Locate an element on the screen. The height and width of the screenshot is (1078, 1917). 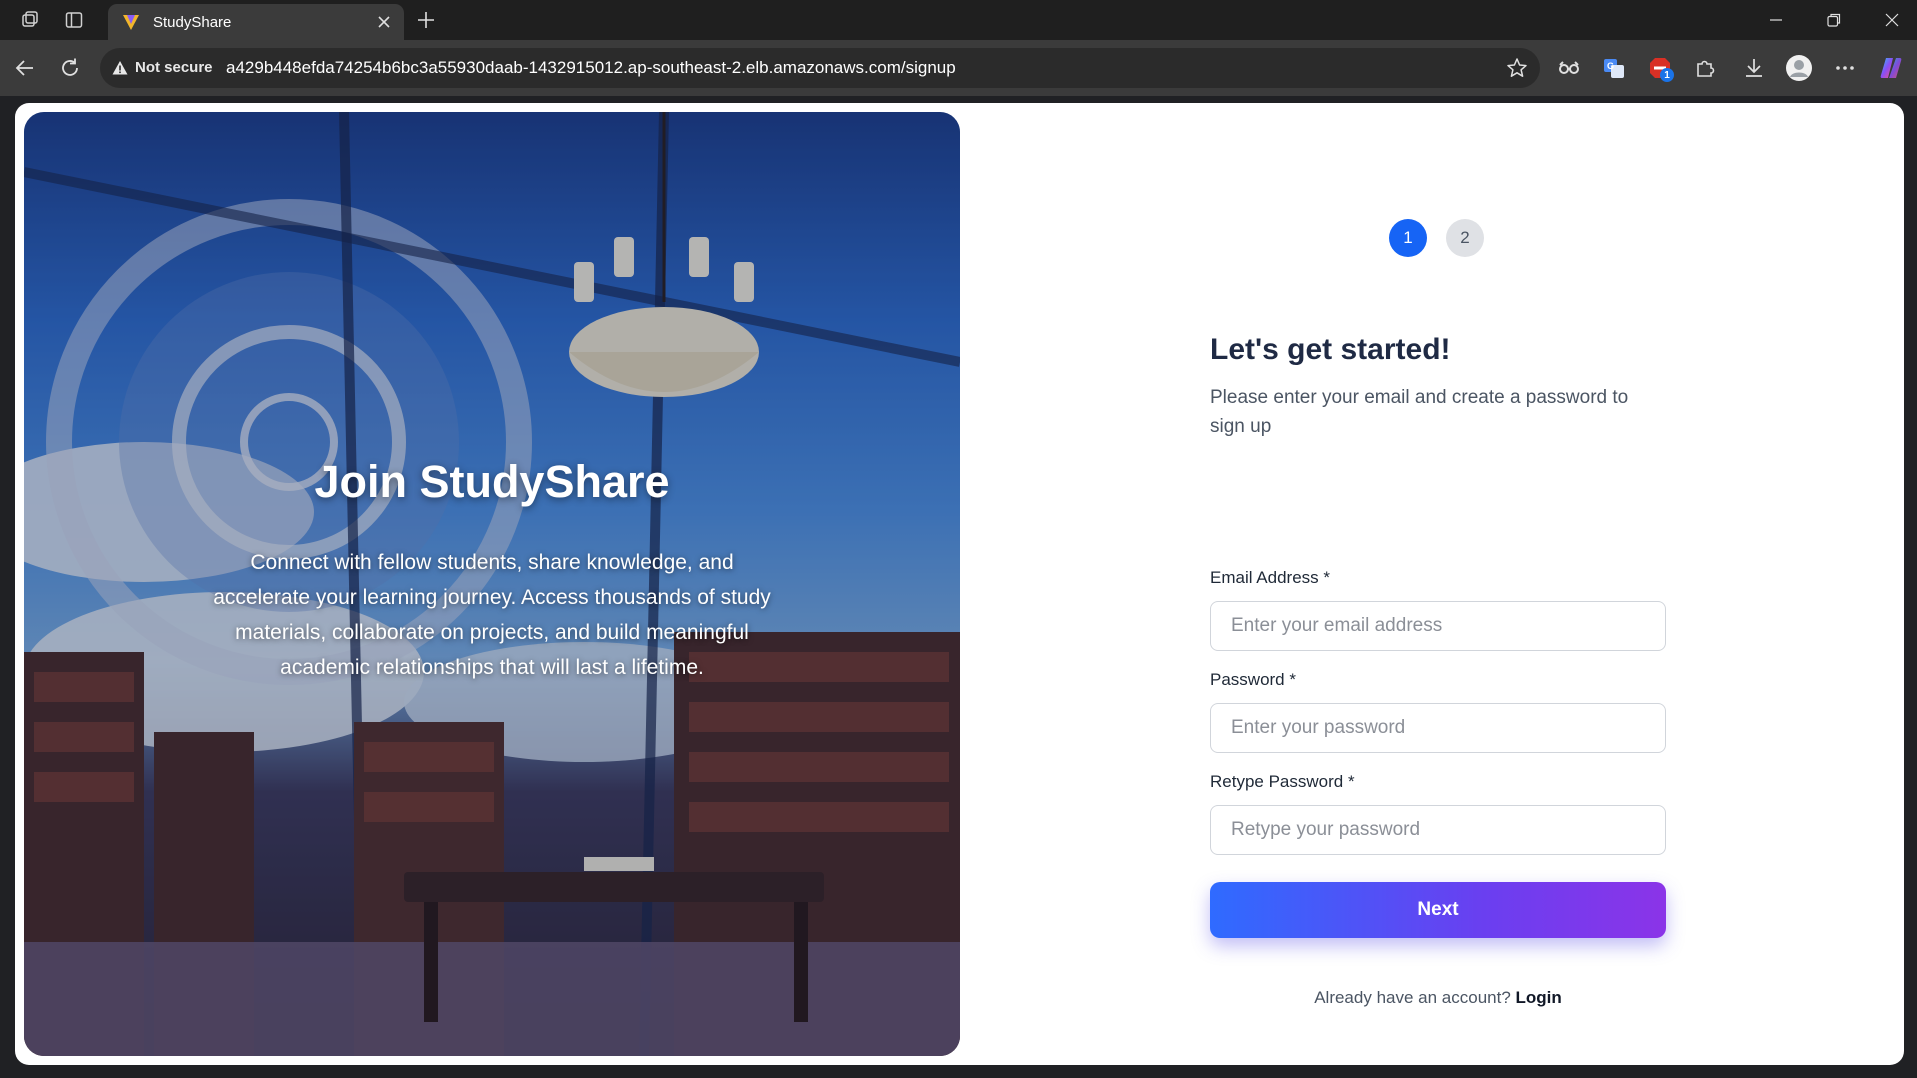
next-button: Next is located at coordinates (1438, 910).